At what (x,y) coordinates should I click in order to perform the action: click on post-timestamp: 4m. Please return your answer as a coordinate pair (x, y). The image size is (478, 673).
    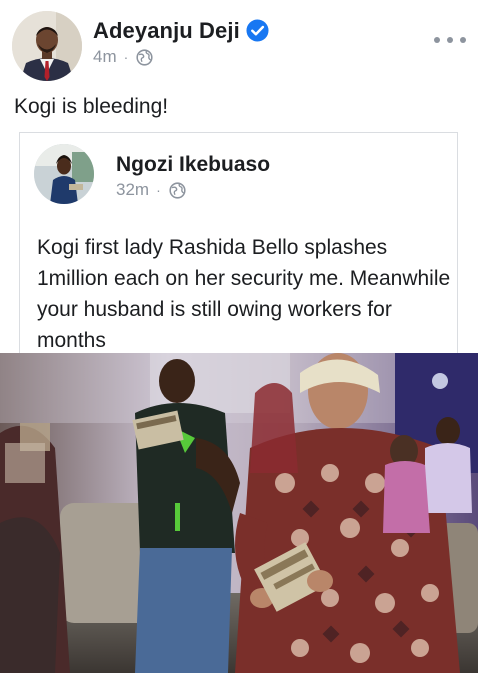
    Looking at the image, I should click on (105, 57).